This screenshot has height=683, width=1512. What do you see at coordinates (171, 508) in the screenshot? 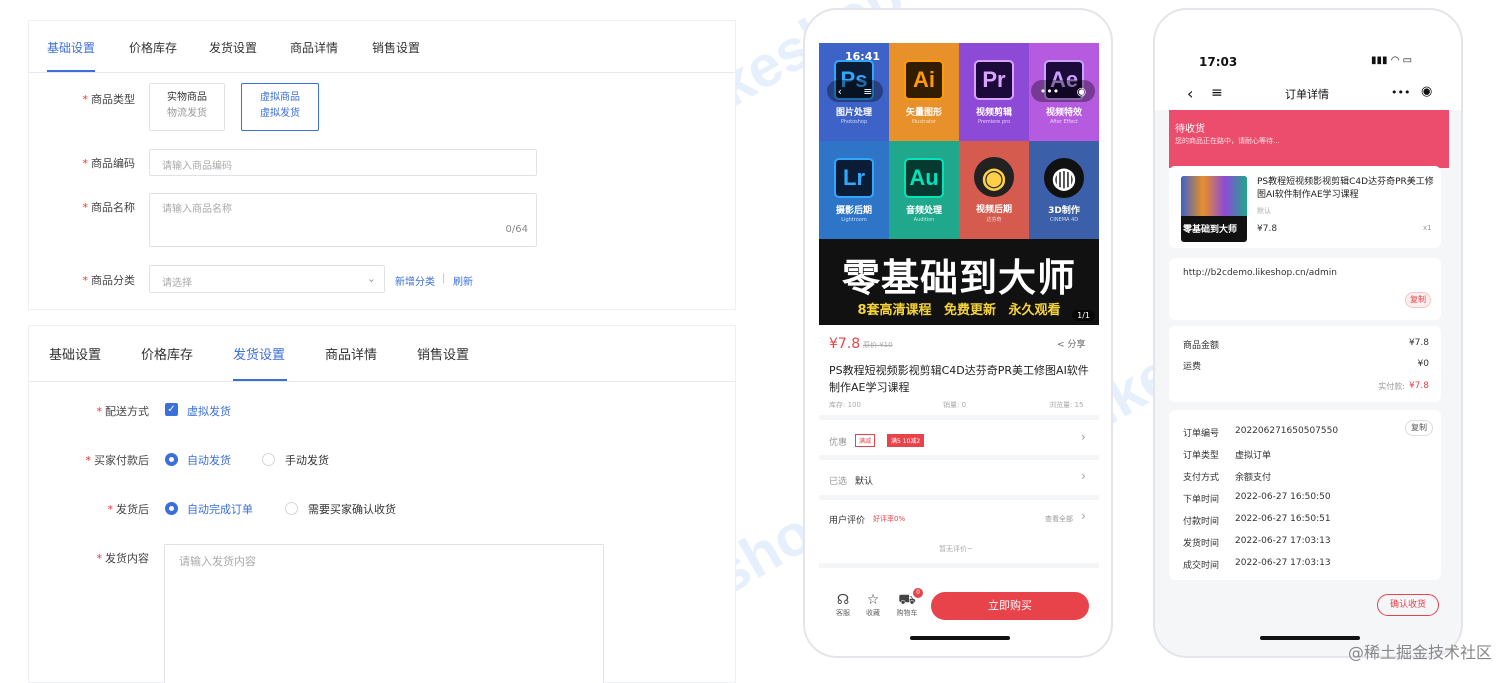
I see `auto-complete-radio` at bounding box center [171, 508].